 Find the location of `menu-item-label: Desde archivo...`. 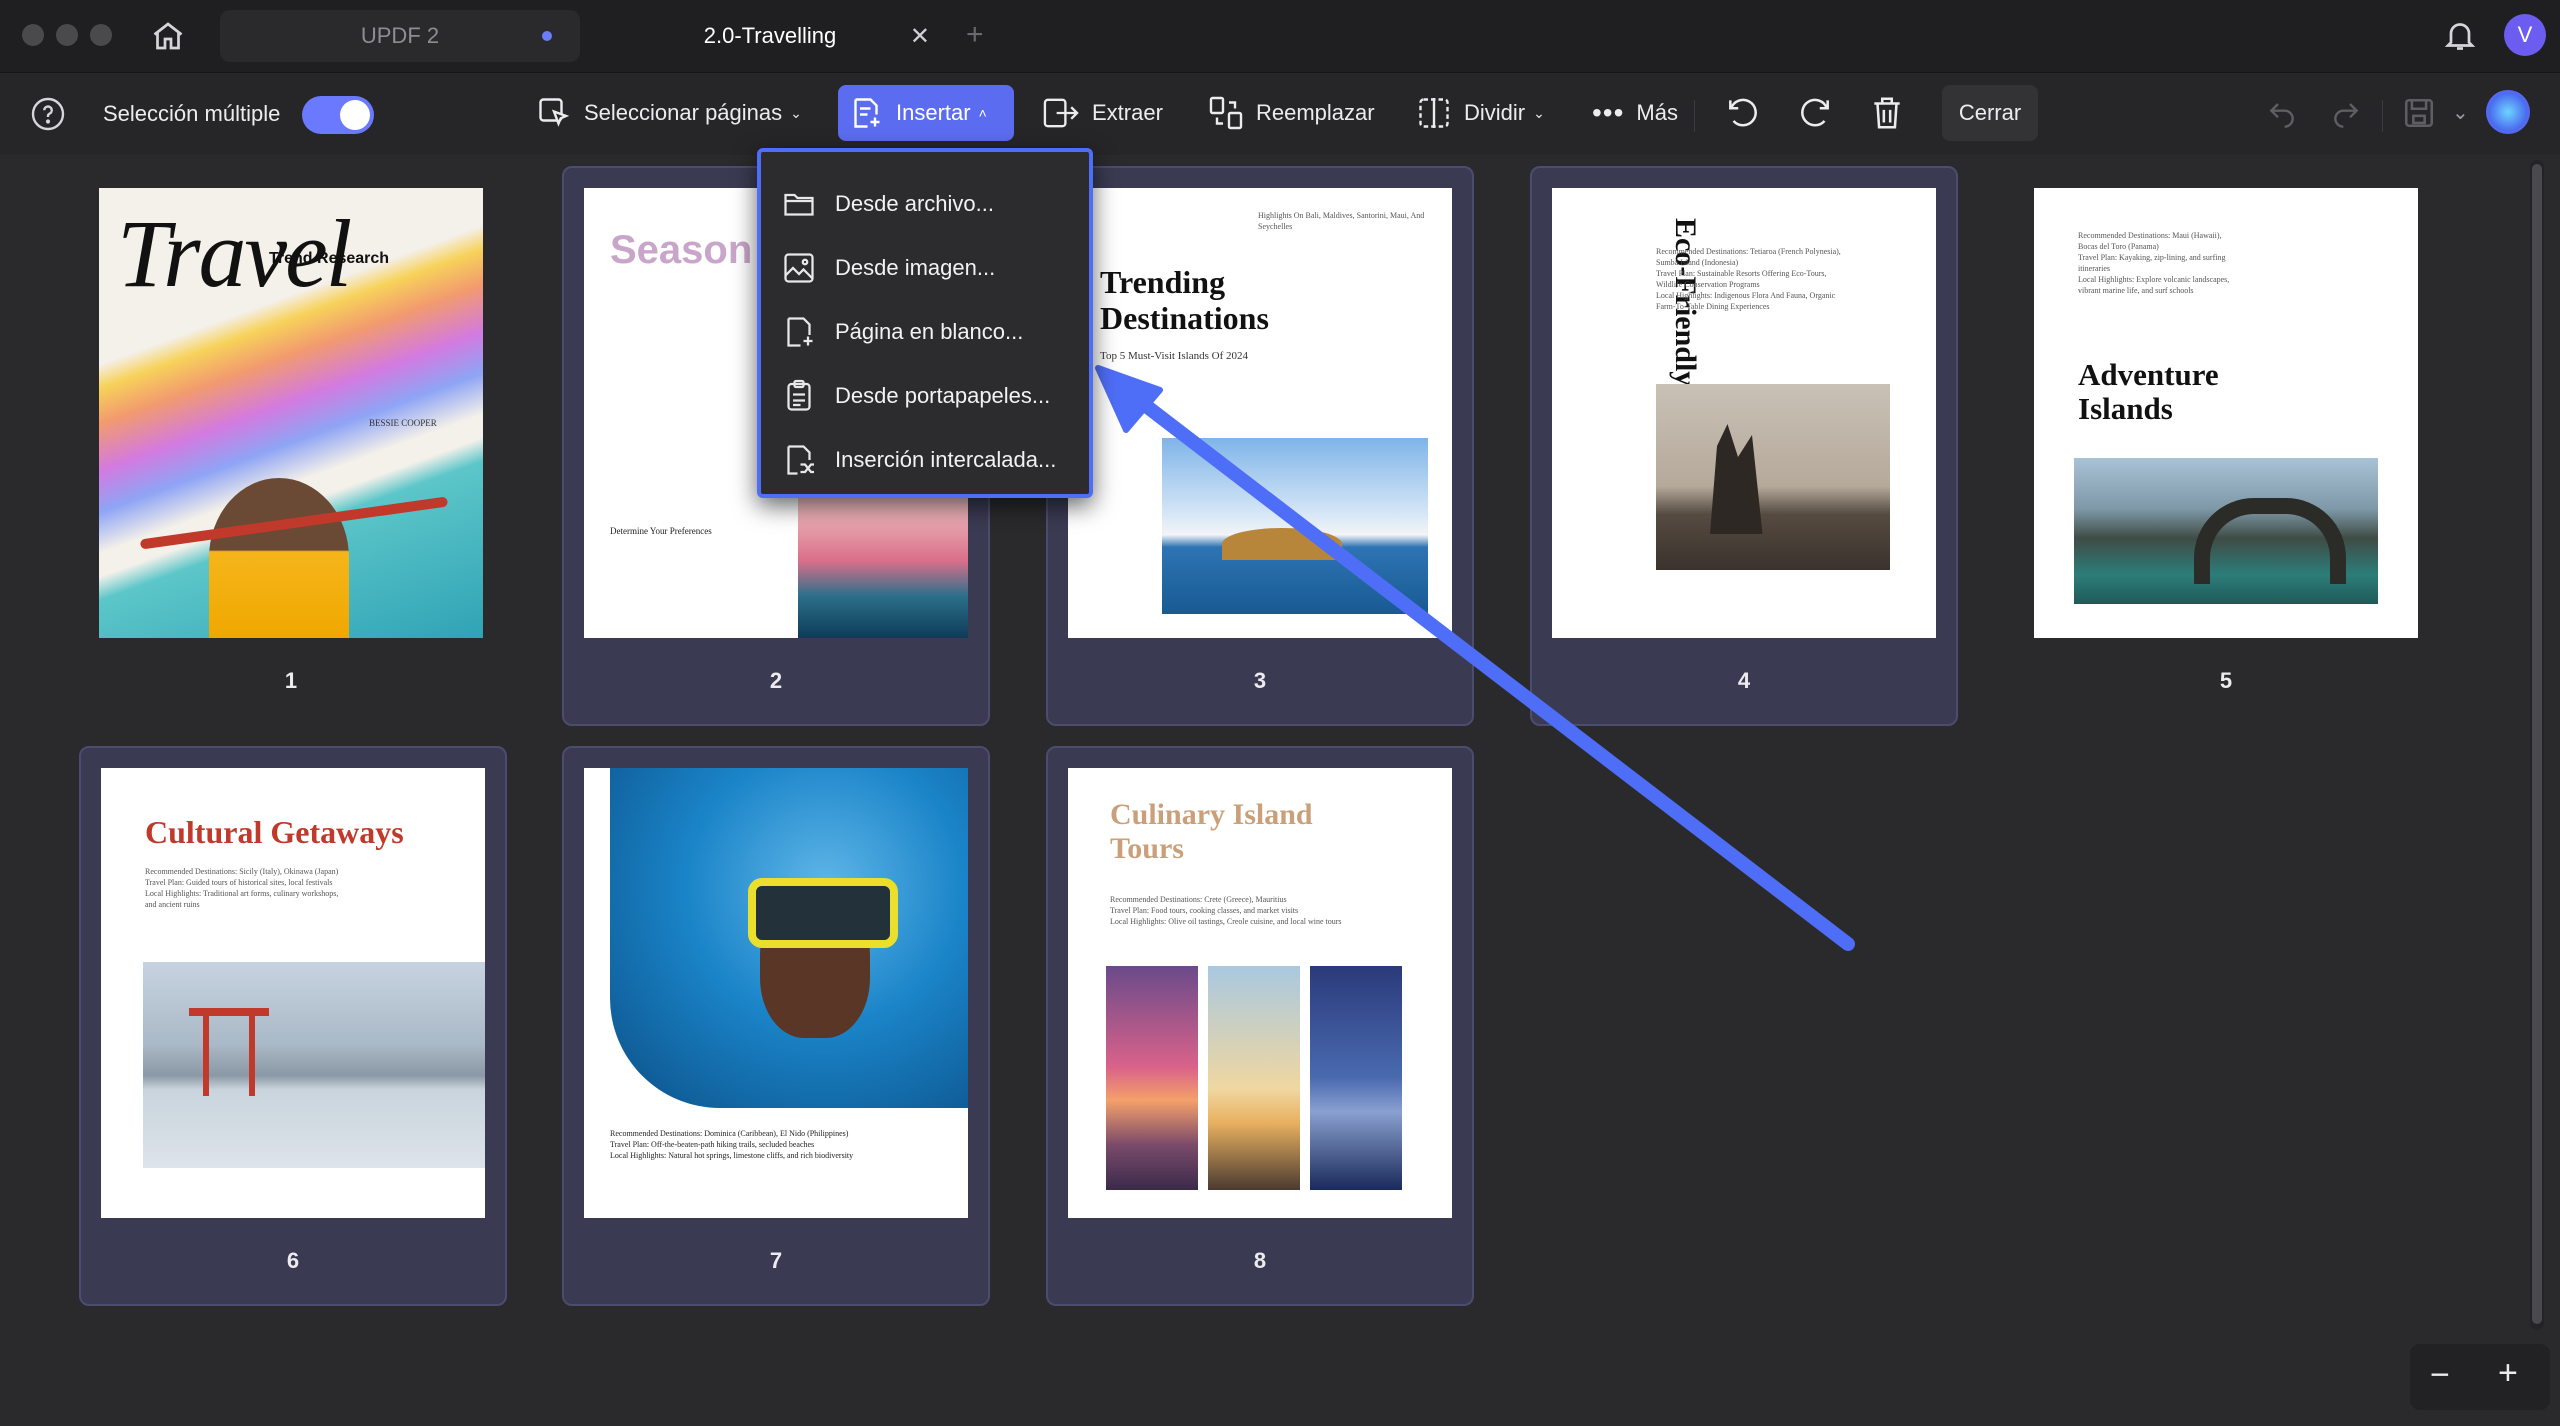

menu-item-label: Desde archivo... is located at coordinates (914, 203).